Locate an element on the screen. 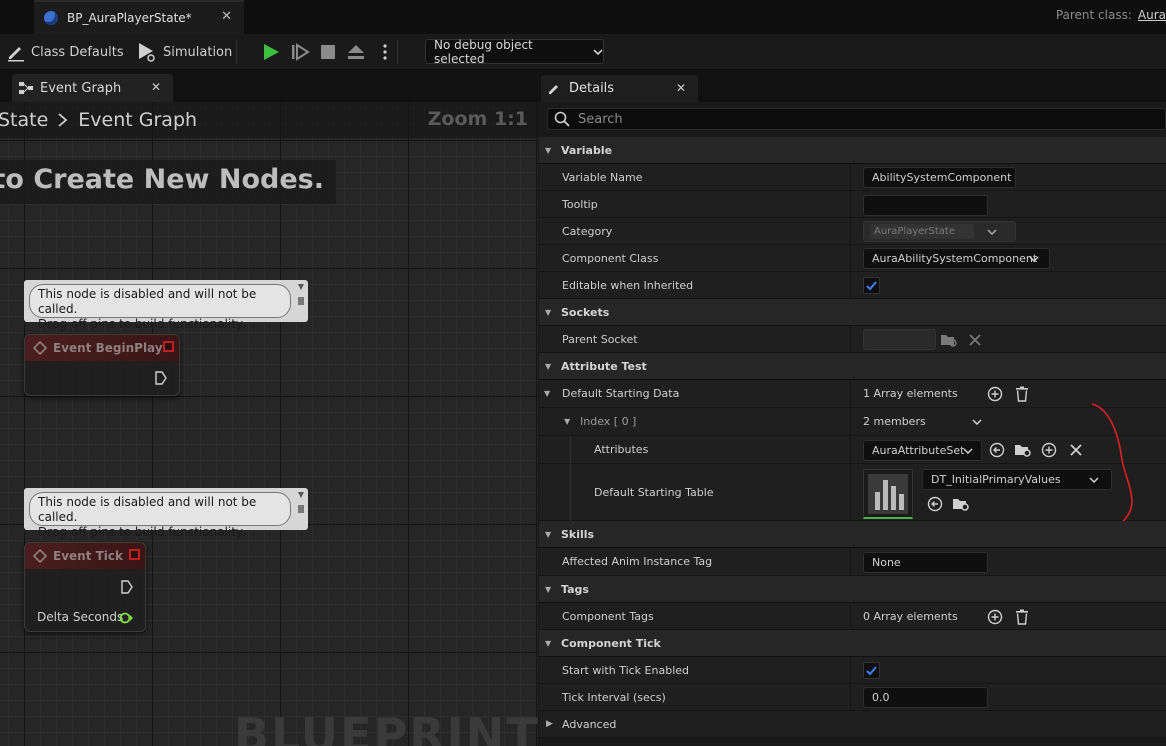 The image size is (1166, 746). document-tab: BP_AuraPlayerState* ✕ is located at coordinates (139, 17).